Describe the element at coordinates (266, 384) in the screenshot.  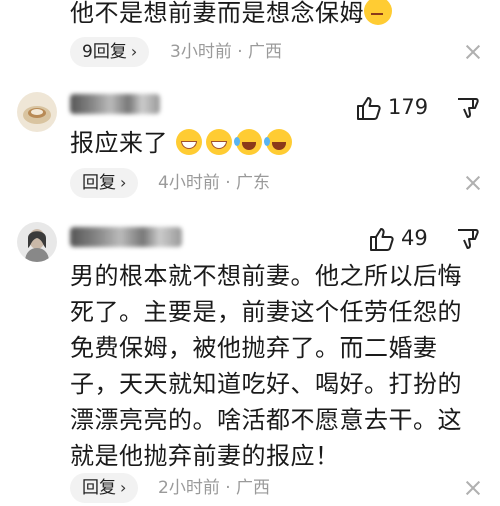
I see `comment-line: 子，天天就知道吃好、喝好。打扮的` at that location.